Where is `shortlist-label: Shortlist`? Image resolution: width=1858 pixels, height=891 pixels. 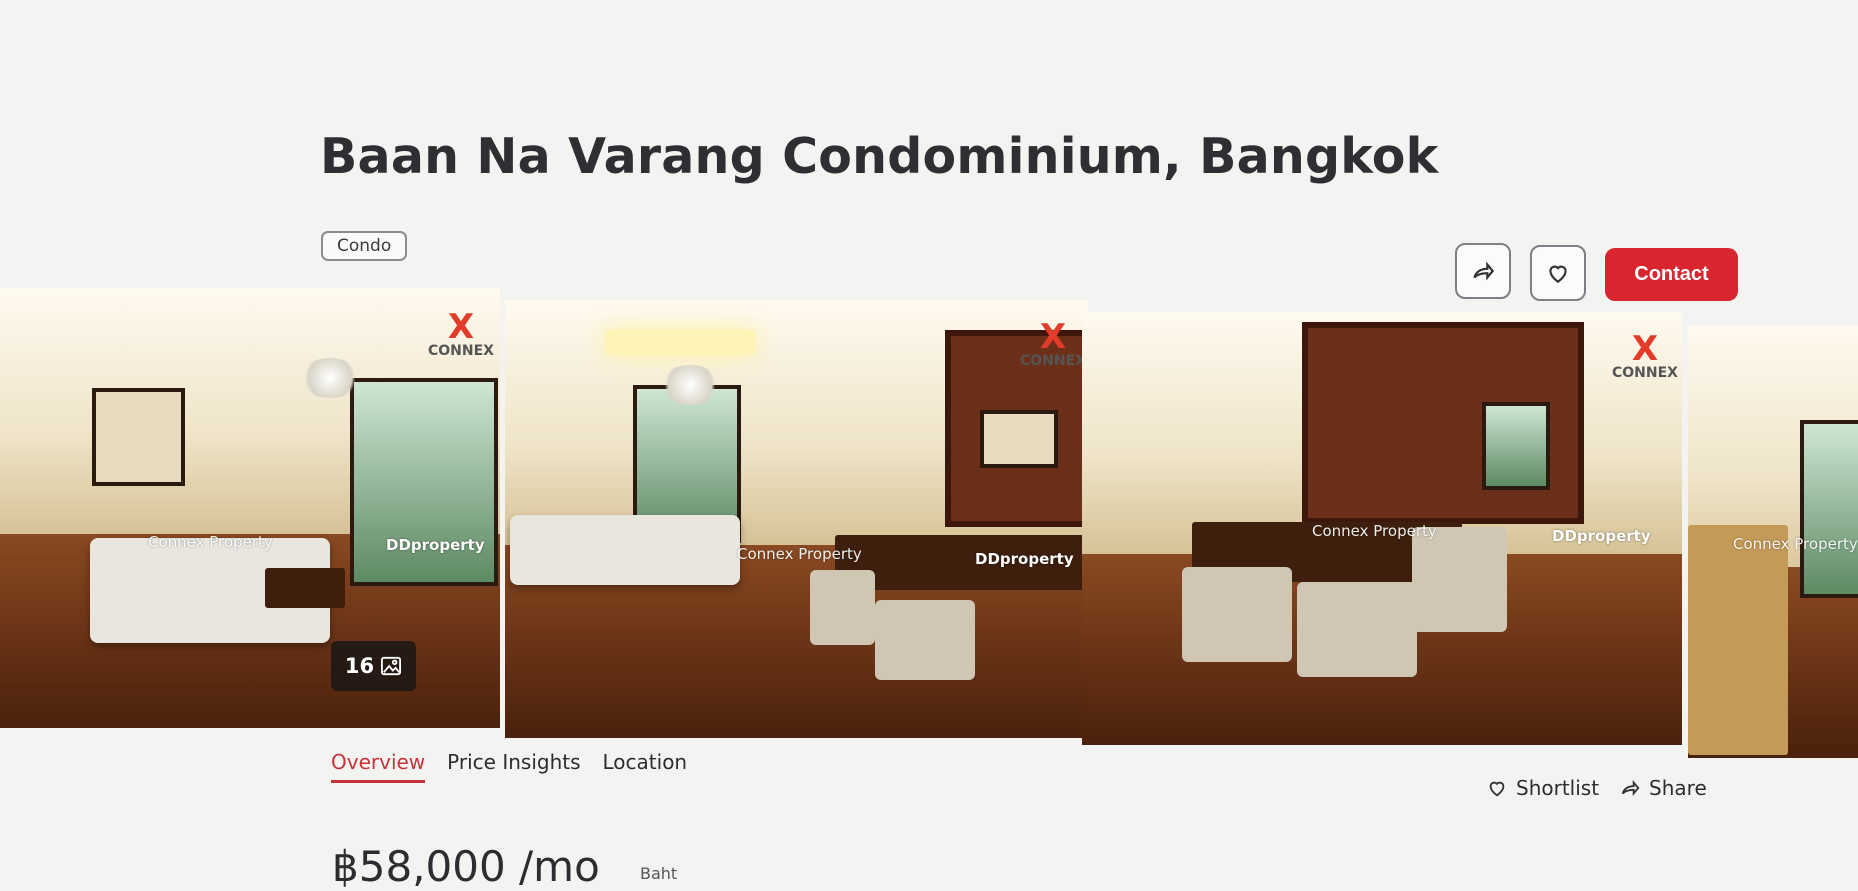 shortlist-label: Shortlist is located at coordinates (1558, 788).